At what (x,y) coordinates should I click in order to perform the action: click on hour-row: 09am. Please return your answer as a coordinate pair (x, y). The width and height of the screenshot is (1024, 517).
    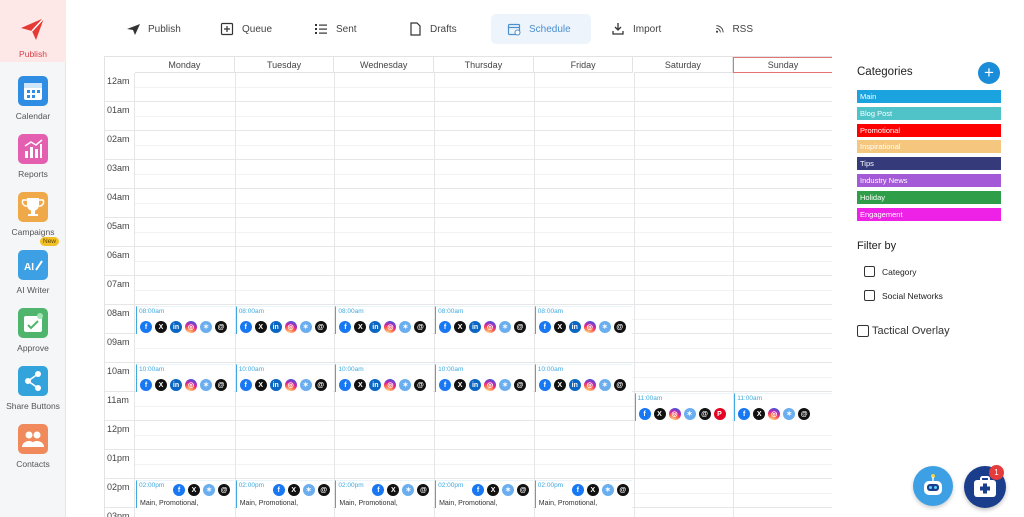
    Looking at the image, I should click on (468, 348).